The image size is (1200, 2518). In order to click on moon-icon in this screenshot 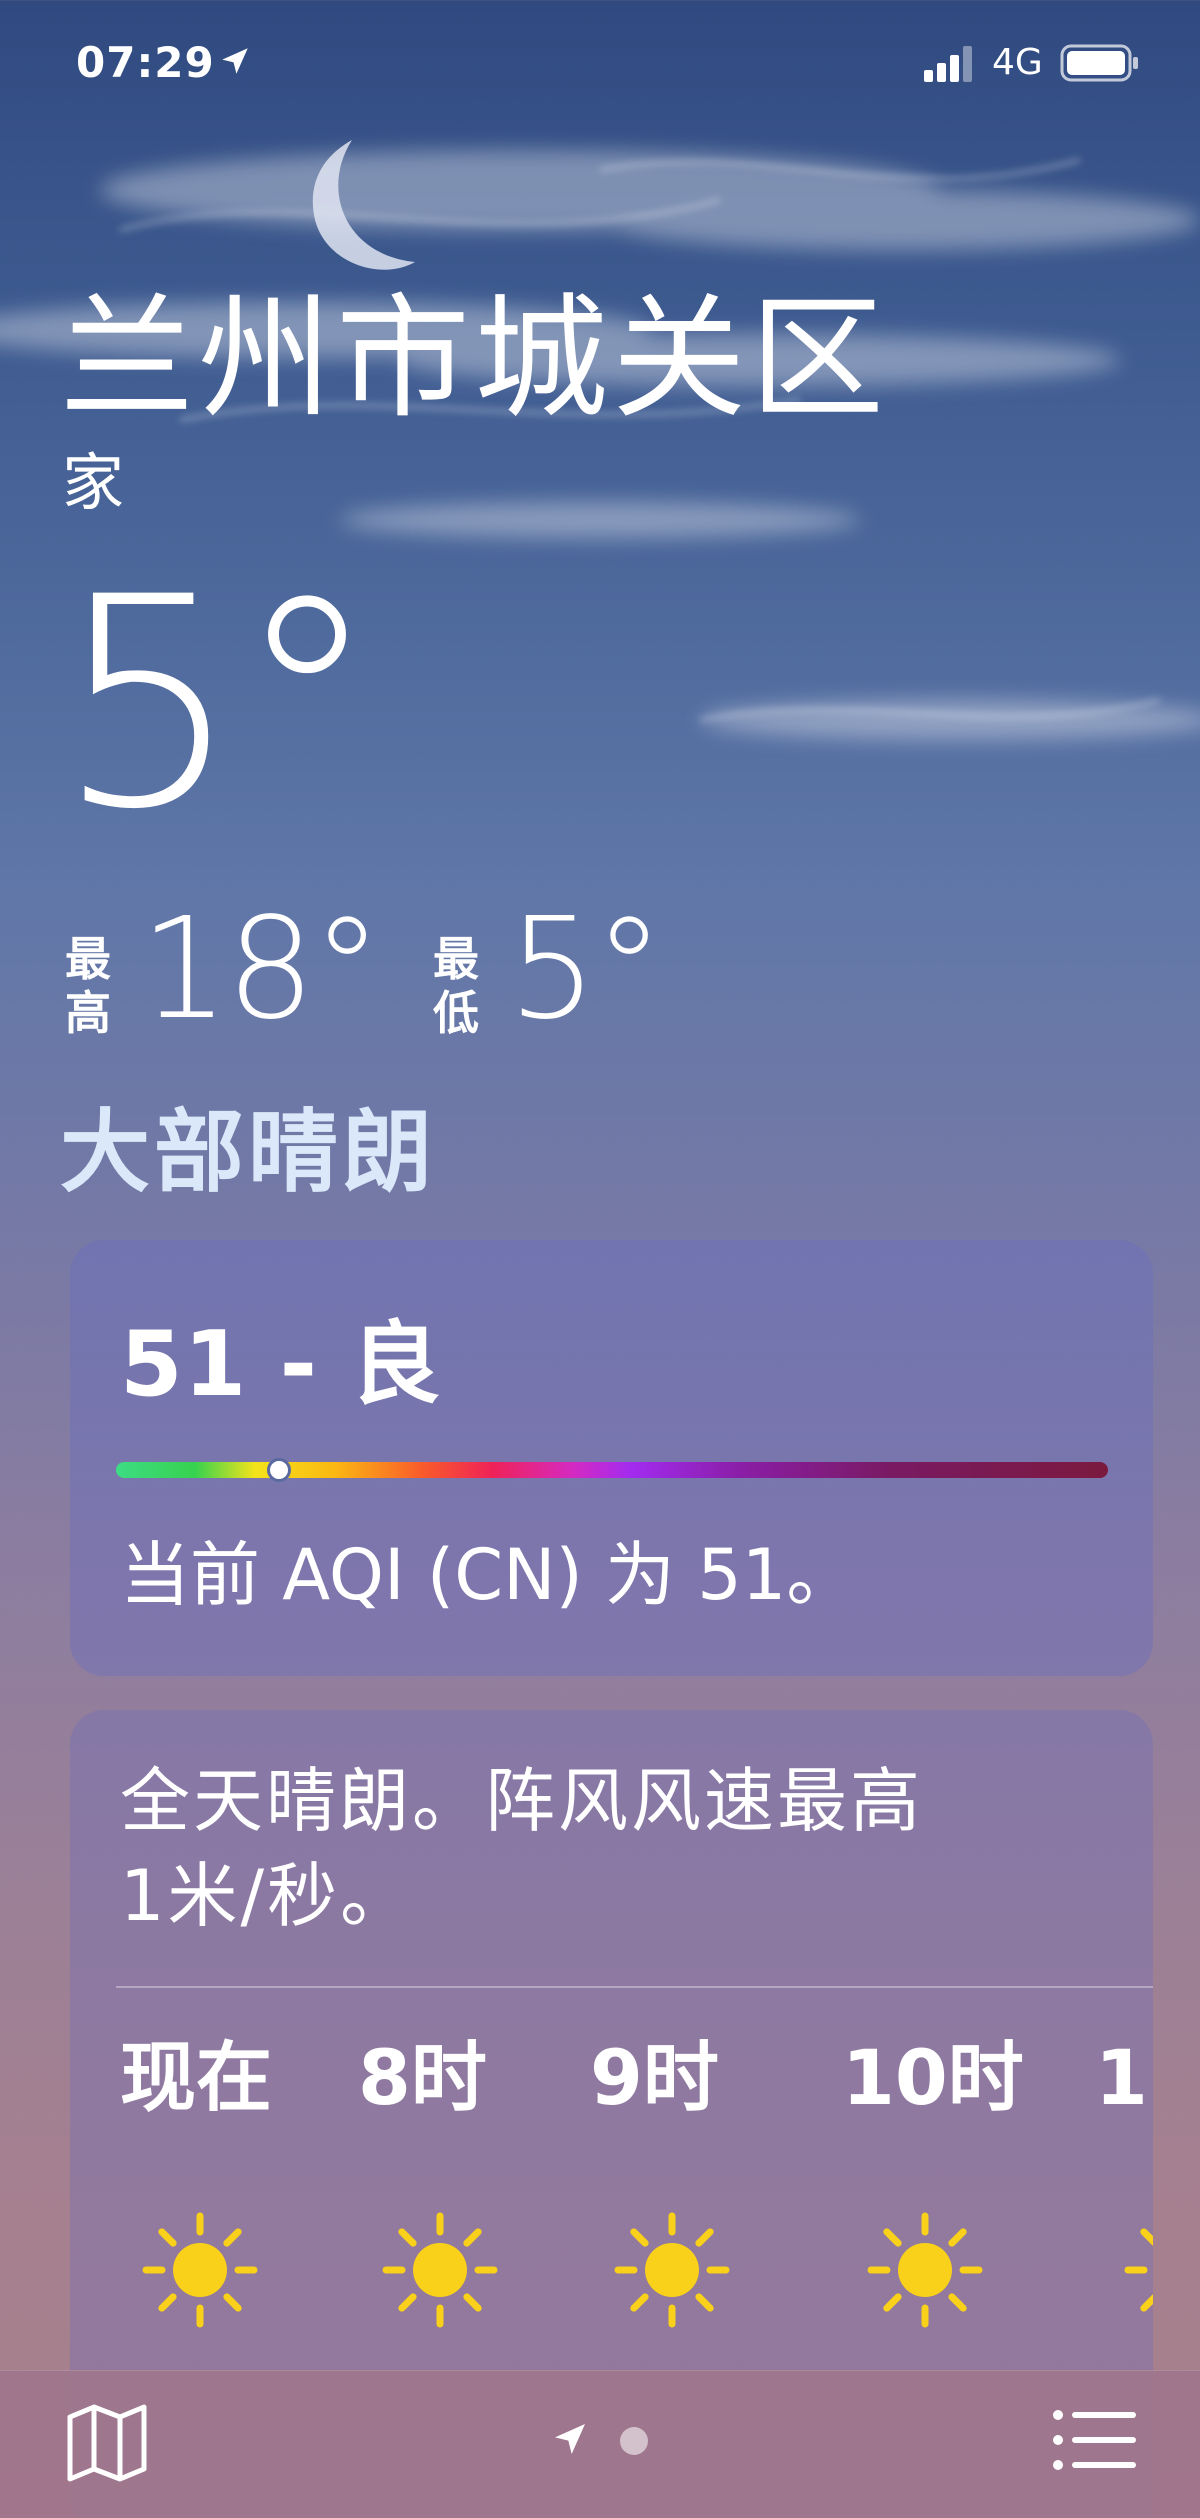, I will do `click(363, 205)`.